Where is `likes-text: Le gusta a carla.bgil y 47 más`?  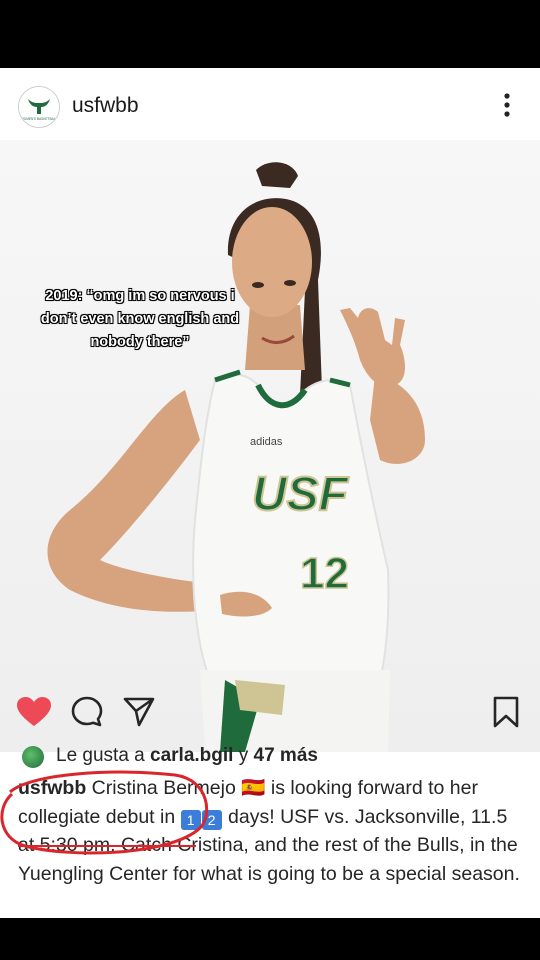 likes-text: Le gusta a carla.bgil y 47 más is located at coordinates (187, 756).